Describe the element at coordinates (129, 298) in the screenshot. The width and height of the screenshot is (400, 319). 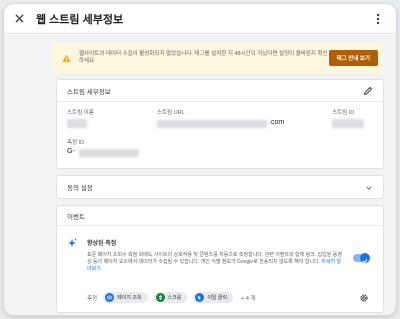
I see `chip-label: 페이지 조회` at that location.